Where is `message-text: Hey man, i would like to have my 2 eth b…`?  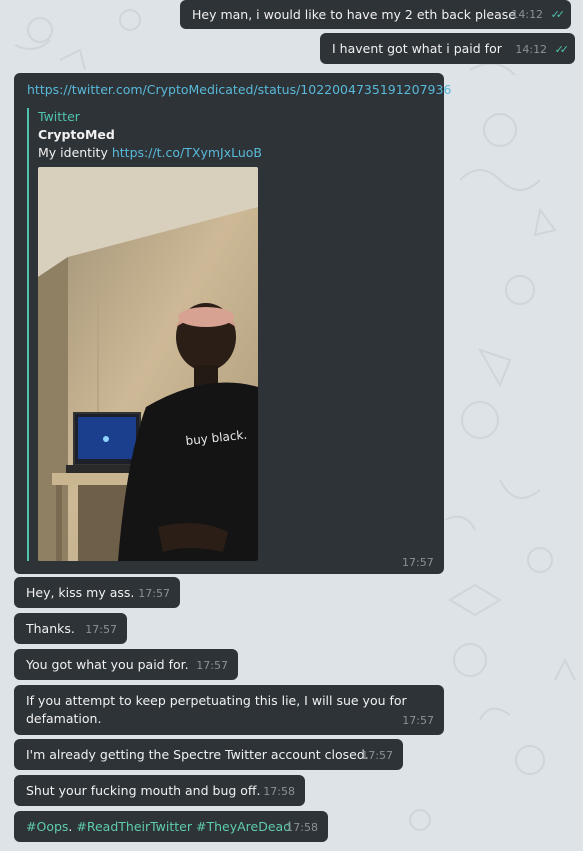 message-text: Hey man, i would like to have my 2 eth b… is located at coordinates (354, 14).